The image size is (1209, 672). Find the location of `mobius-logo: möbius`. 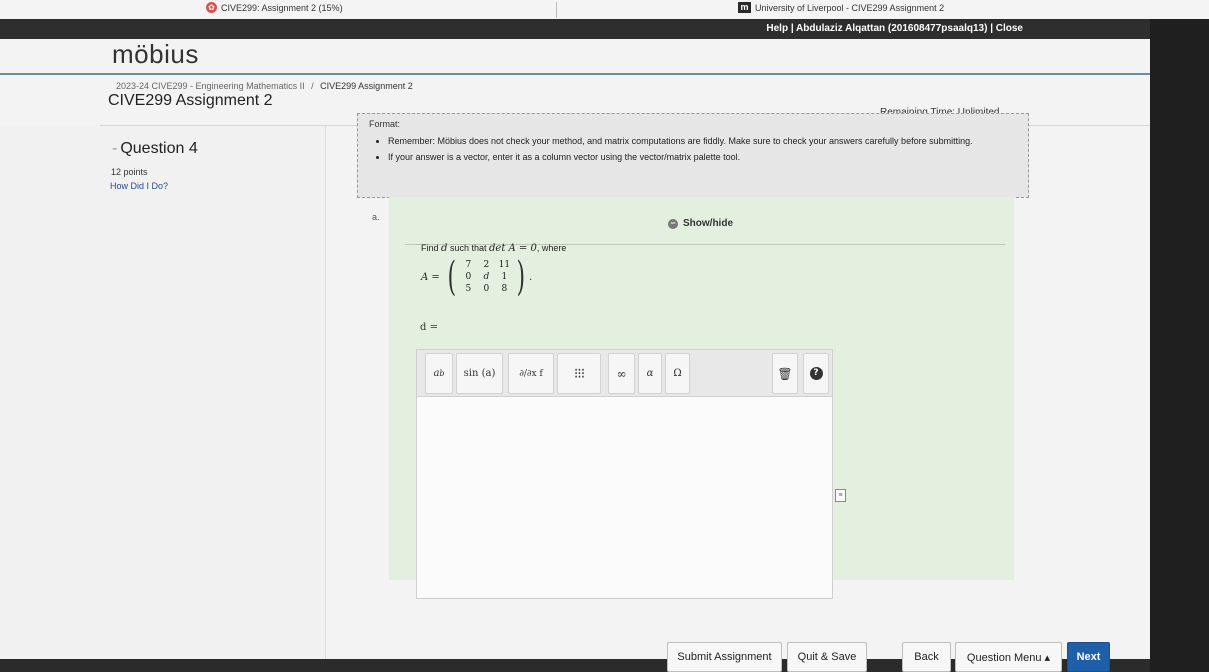

mobius-logo: möbius is located at coordinates (155, 54).